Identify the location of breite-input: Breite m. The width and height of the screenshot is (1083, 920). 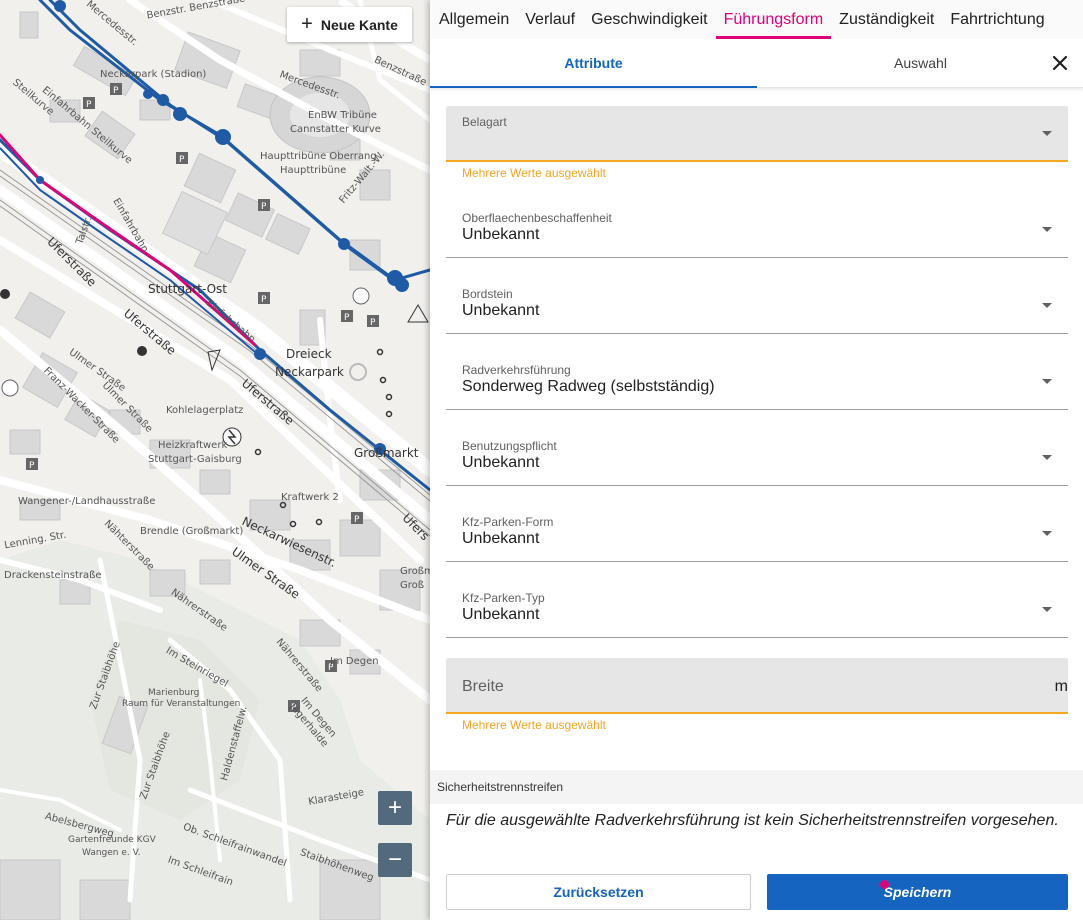
(757, 686).